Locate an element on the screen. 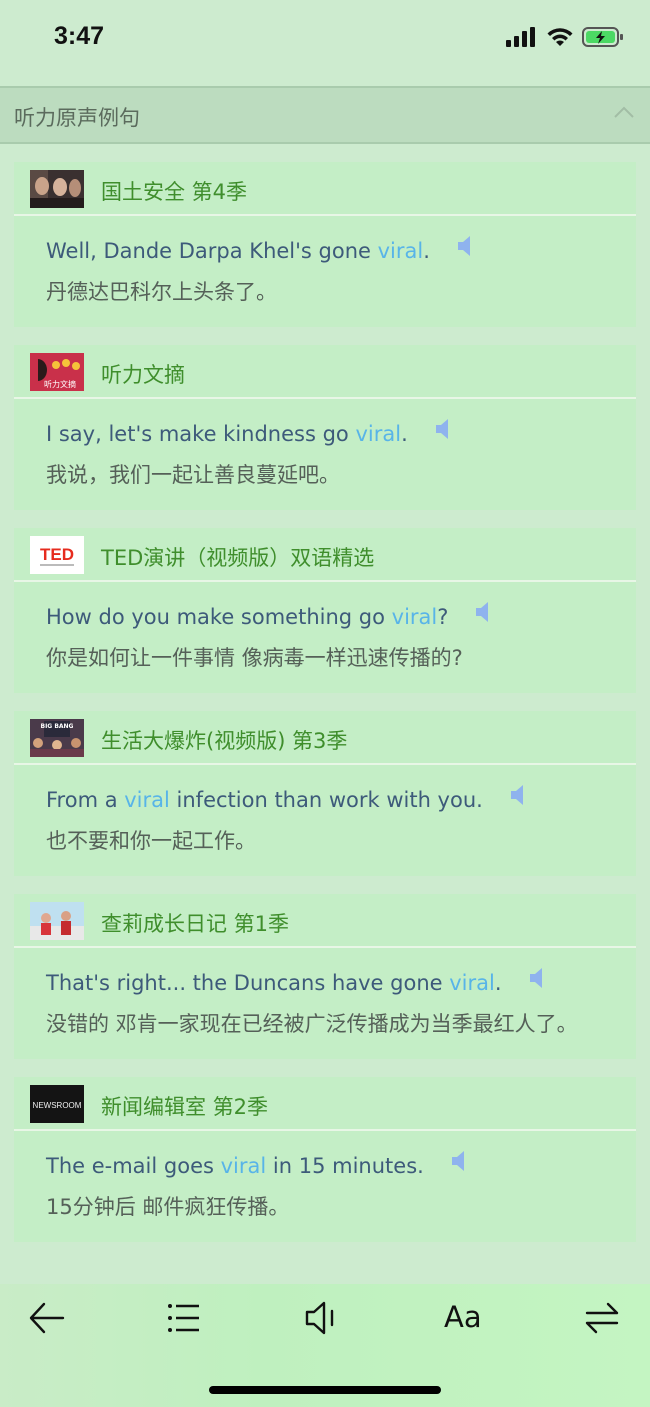 Image resolution: width=650 pixels, height=1407 pixels. status-icons is located at coordinates (565, 37).